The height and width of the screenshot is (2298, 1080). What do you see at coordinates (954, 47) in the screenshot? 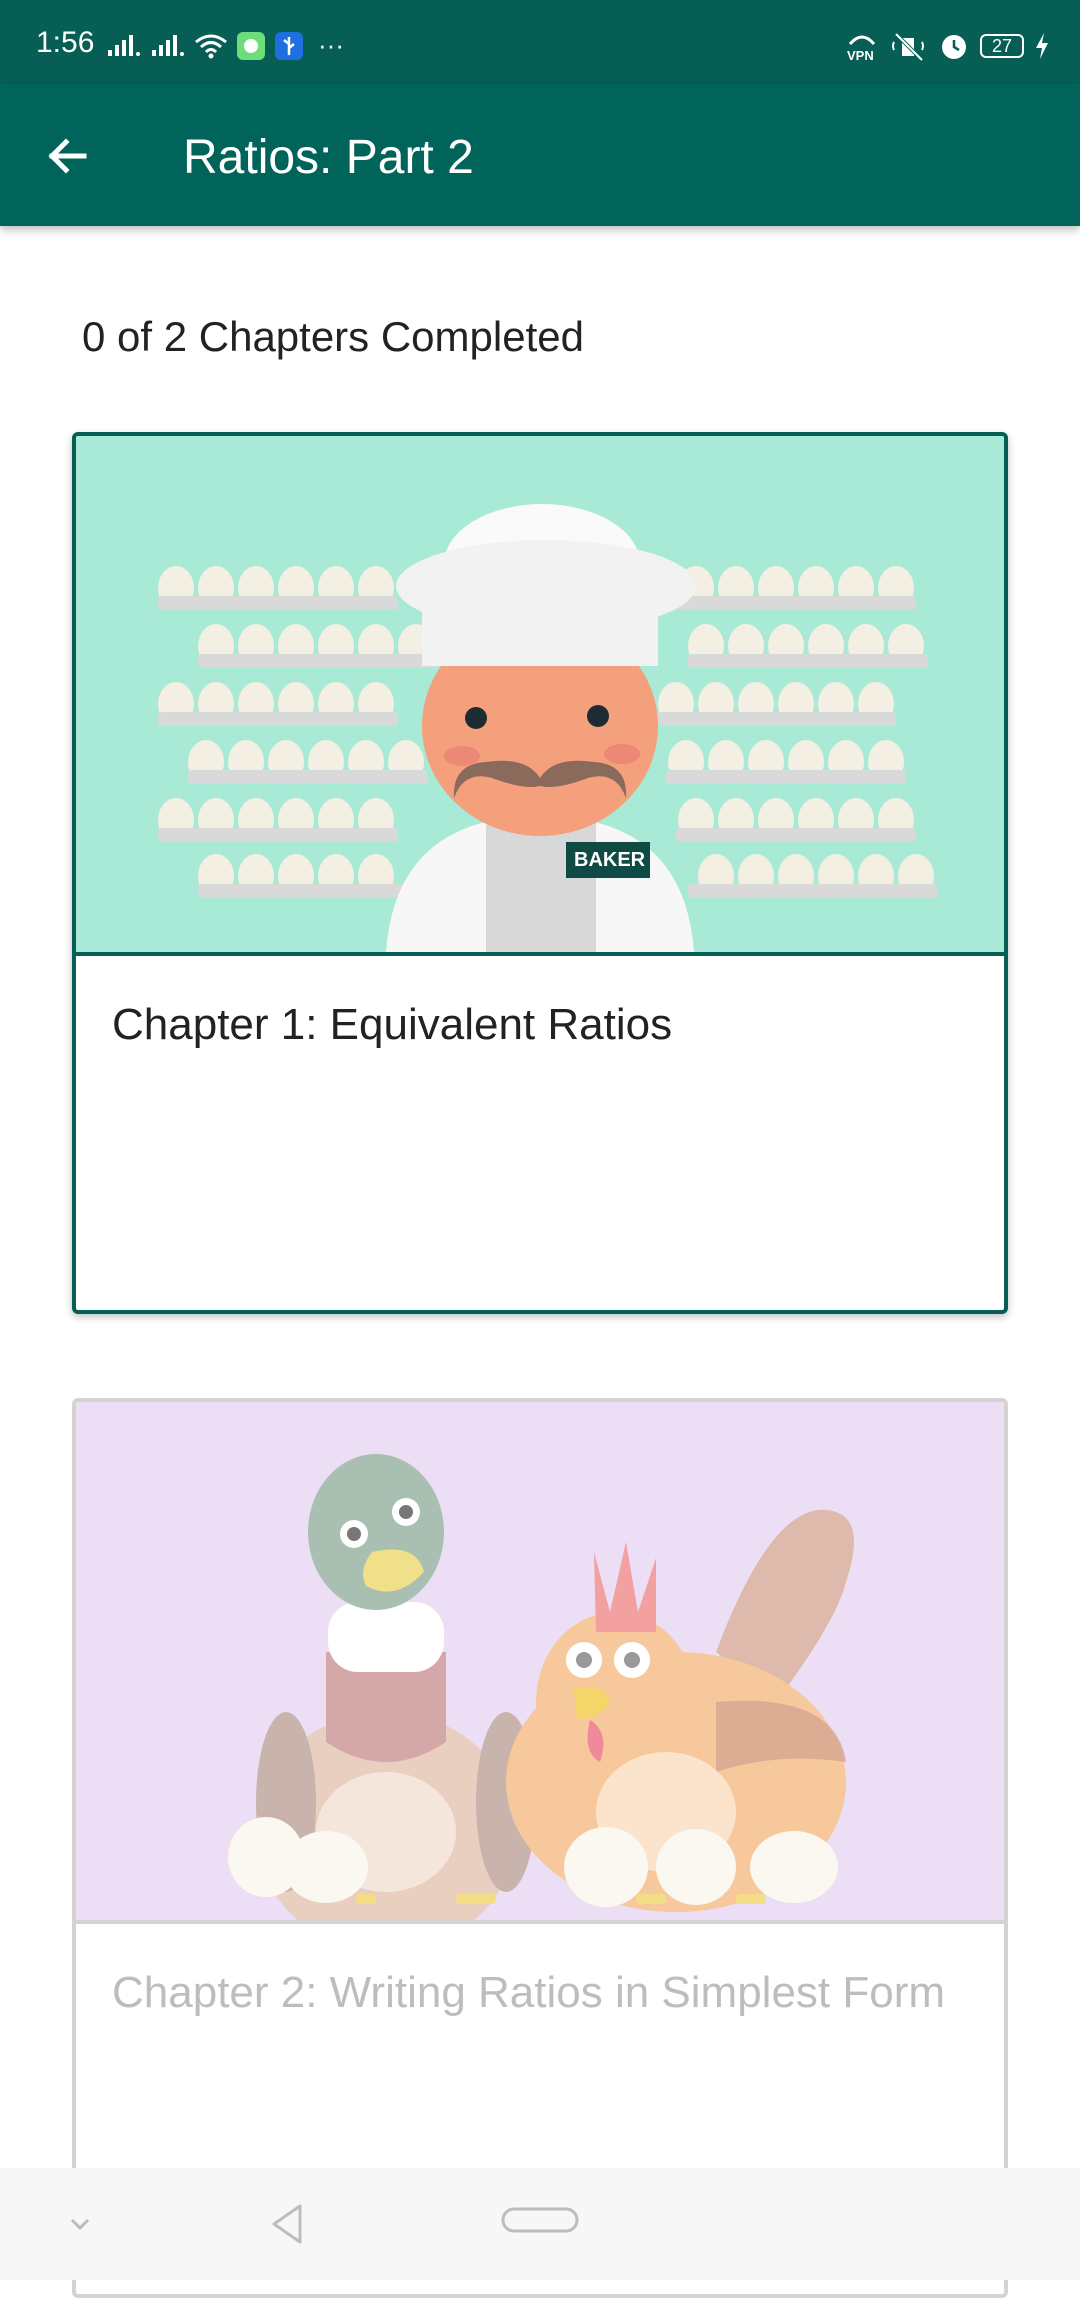
I see `alarm-icon` at bounding box center [954, 47].